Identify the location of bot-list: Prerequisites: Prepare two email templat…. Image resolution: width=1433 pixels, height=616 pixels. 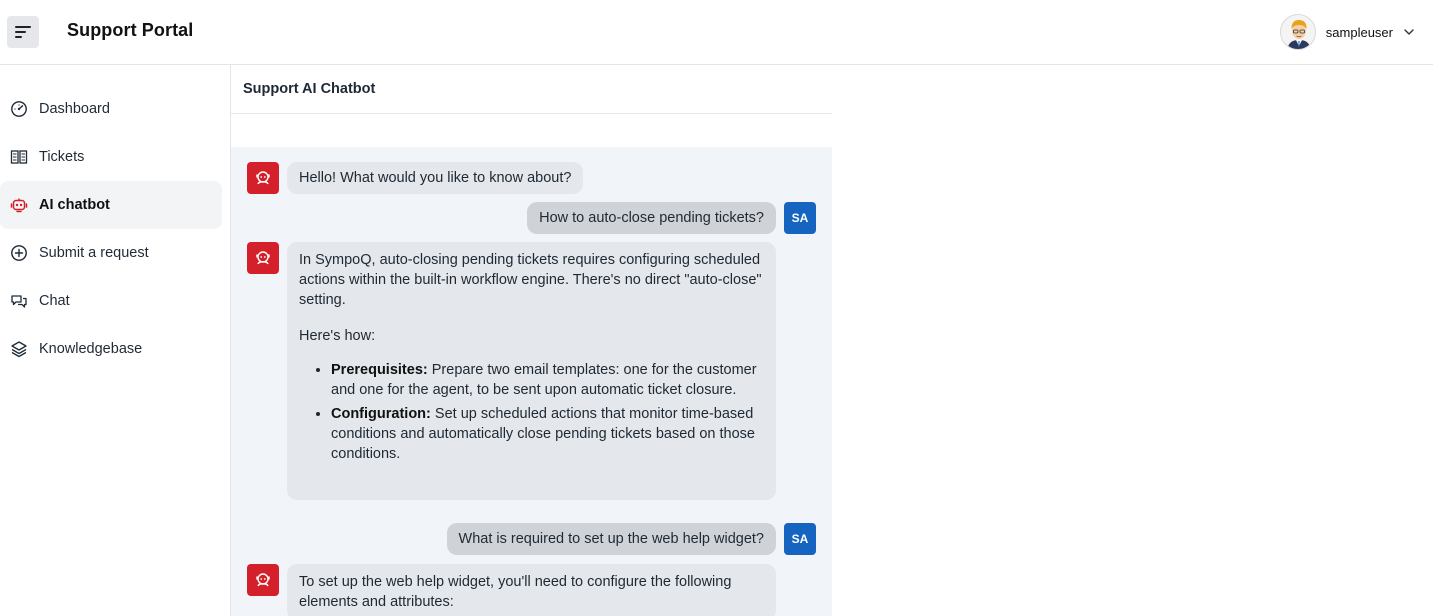
(547, 412).